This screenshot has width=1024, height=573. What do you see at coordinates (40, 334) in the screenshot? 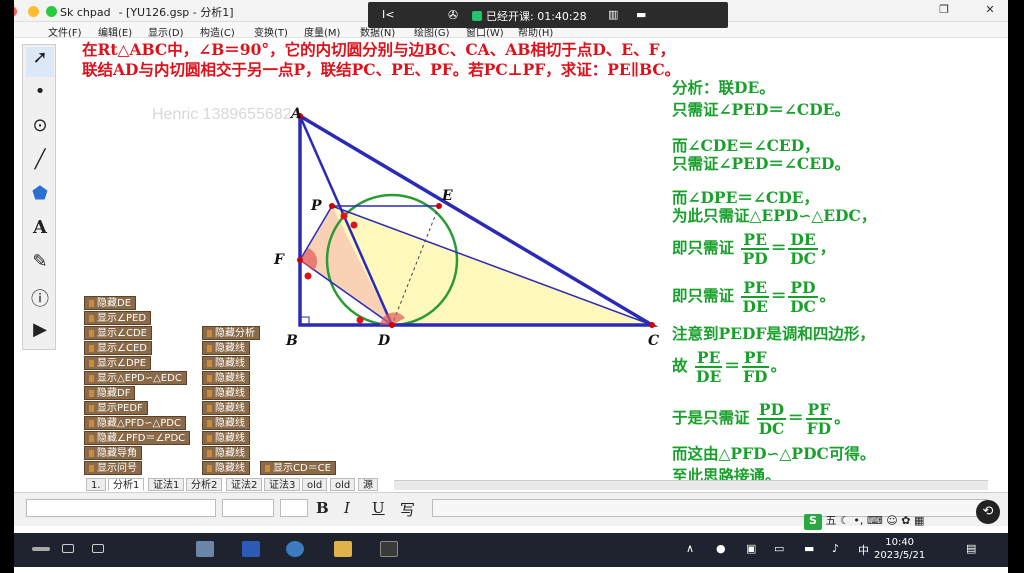
I see `custom-tool-icon: ▶` at bounding box center [40, 334].